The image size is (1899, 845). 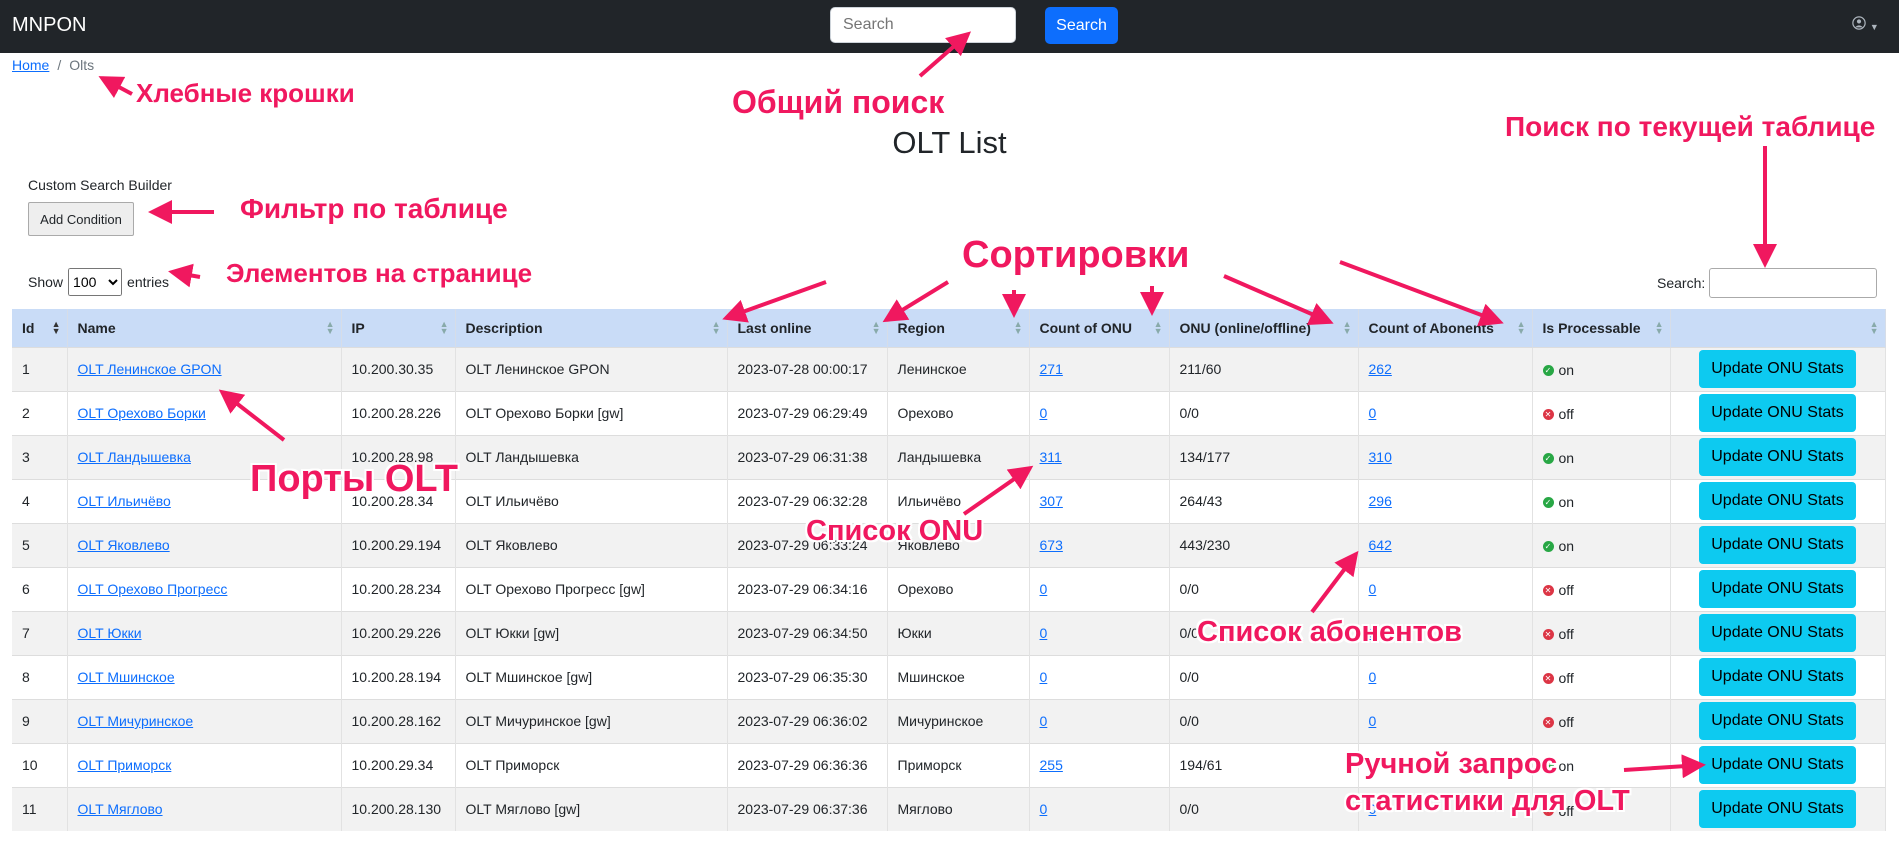 I want to click on onu-status-cell: 211/60, so click(x=1264, y=368).